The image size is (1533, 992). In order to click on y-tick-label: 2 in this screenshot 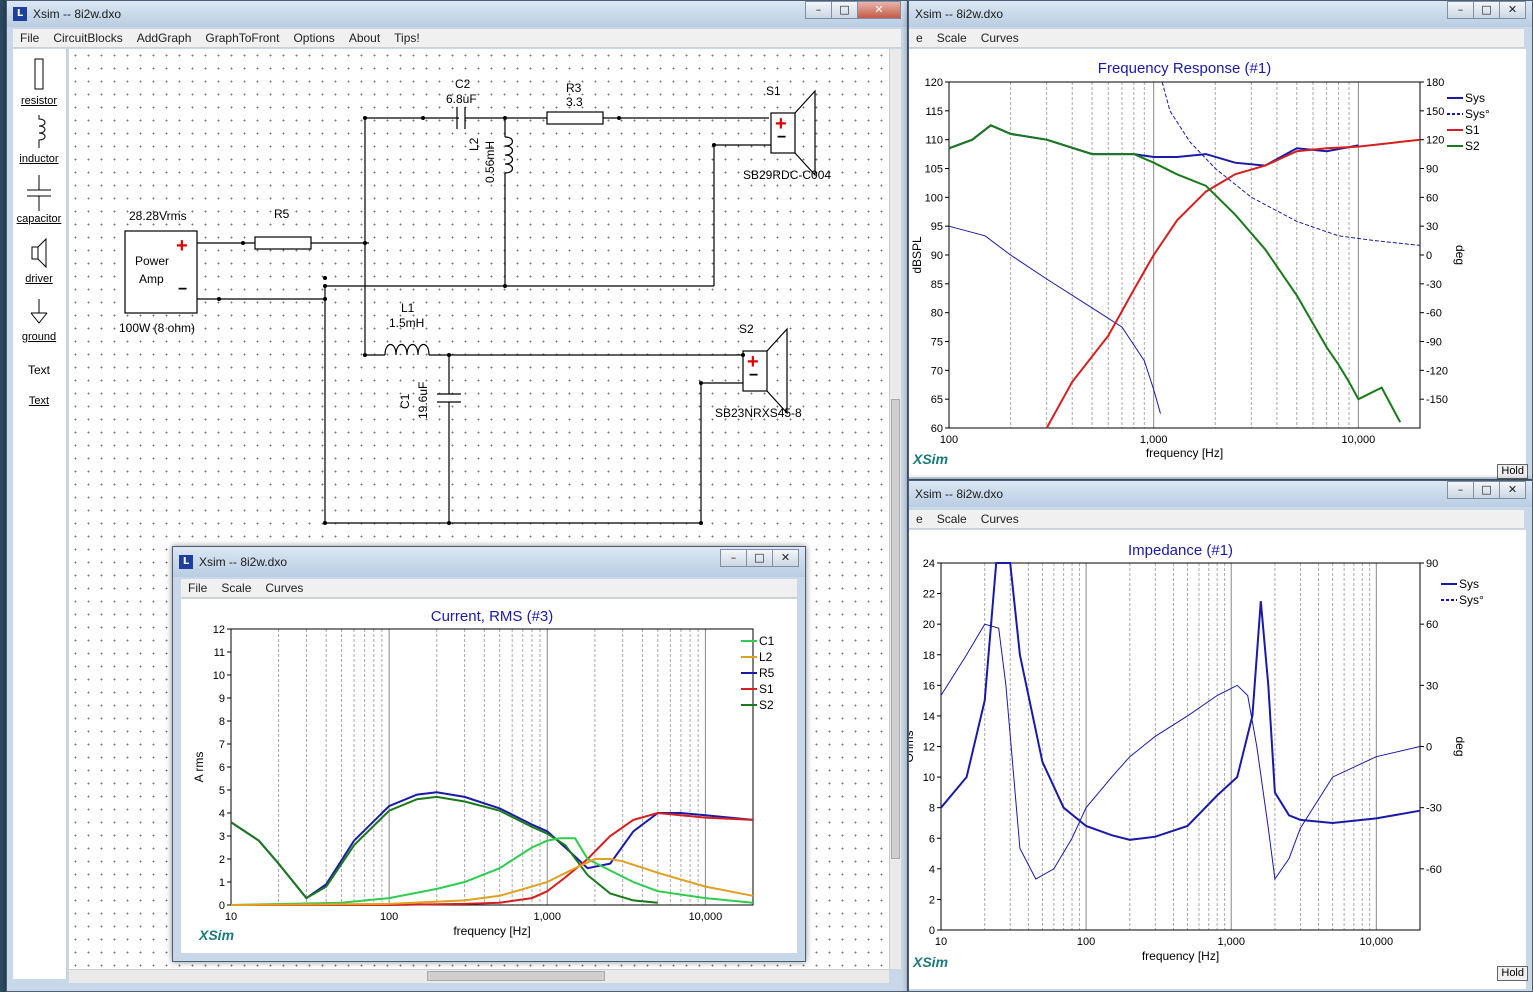, I will do `click(222, 860)`.